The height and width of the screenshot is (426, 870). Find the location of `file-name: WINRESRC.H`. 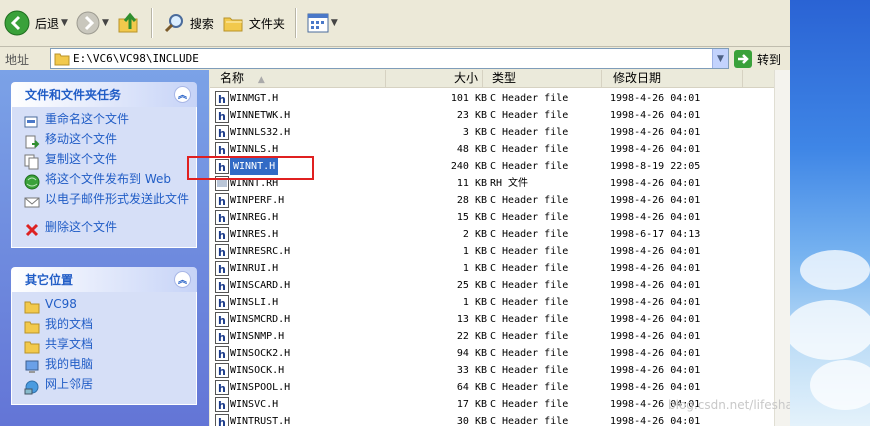

file-name: WINRESRC.H is located at coordinates (260, 251).